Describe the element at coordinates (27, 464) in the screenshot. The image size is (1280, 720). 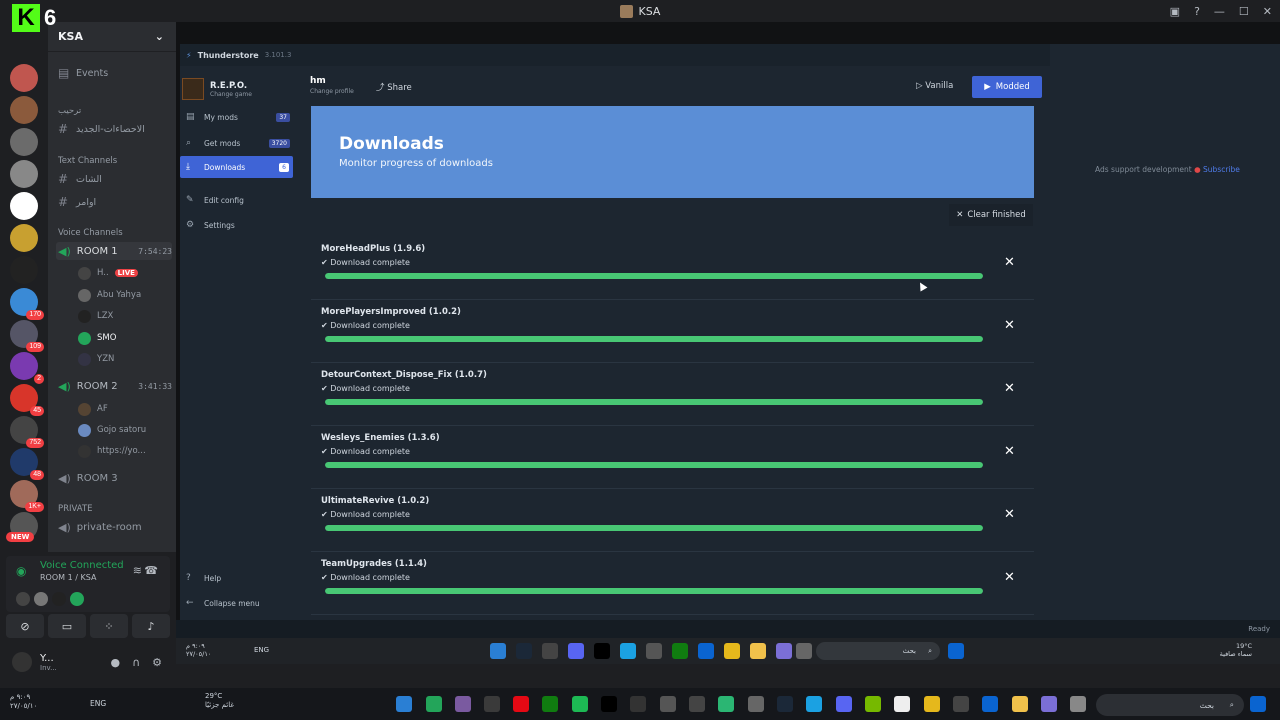
I see `server-icon: 48` at that location.